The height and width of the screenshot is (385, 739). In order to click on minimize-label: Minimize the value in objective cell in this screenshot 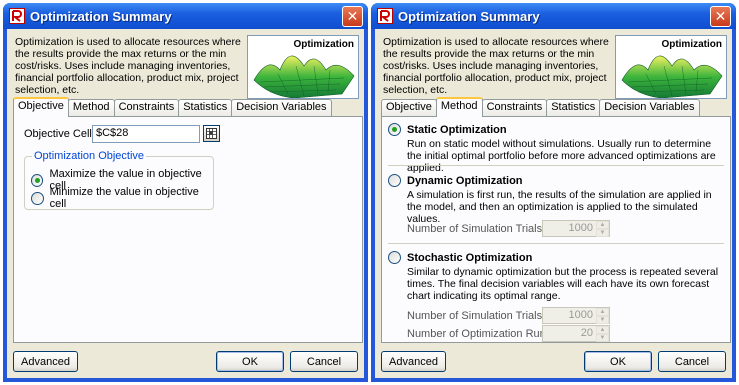, I will do `click(124, 198)`.